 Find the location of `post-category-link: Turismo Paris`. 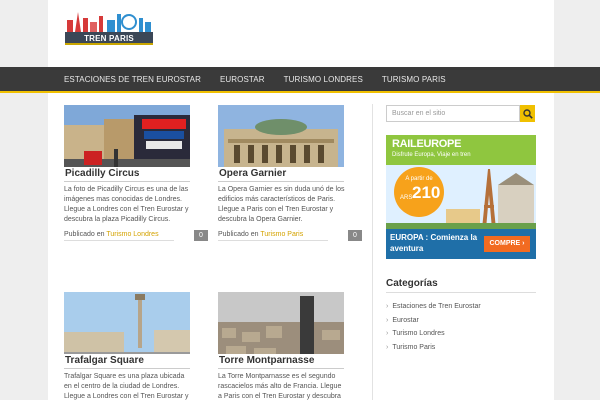

post-category-link: Turismo Paris is located at coordinates (281, 234).